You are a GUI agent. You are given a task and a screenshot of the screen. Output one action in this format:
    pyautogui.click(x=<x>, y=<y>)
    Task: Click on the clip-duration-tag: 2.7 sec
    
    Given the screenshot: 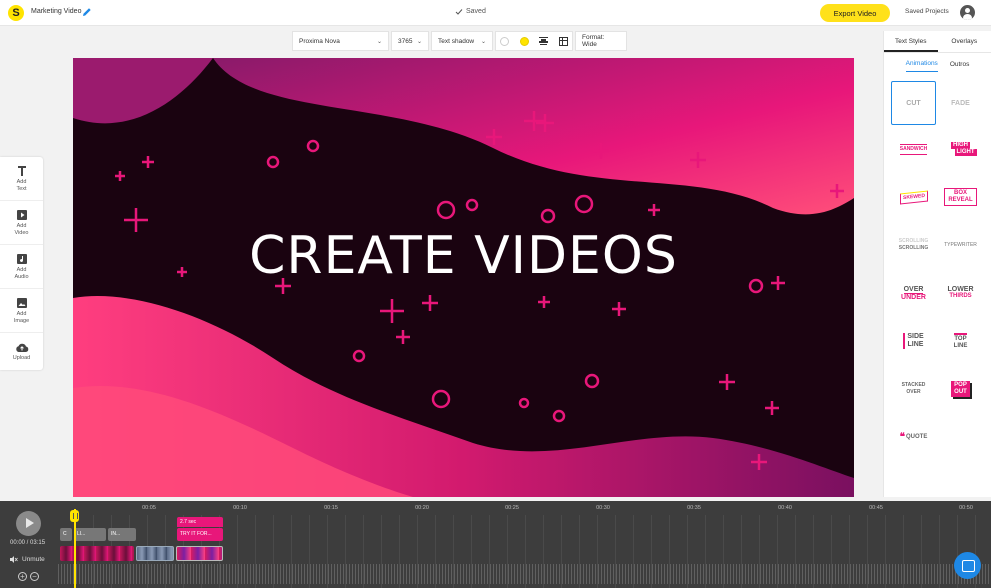 What is the action you would take?
    pyautogui.click(x=200, y=522)
    